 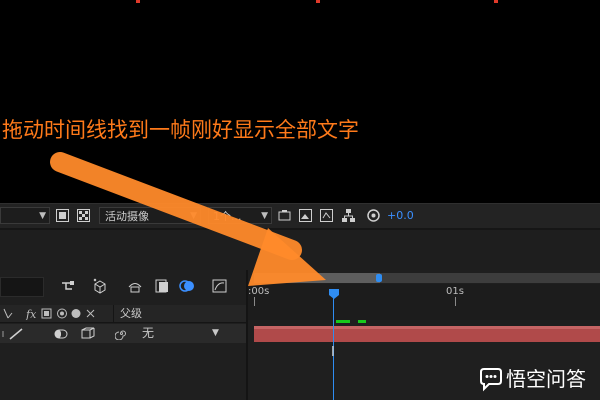 What do you see at coordinates (491, 380) in the screenshot?
I see `speech-bubble-icon` at bounding box center [491, 380].